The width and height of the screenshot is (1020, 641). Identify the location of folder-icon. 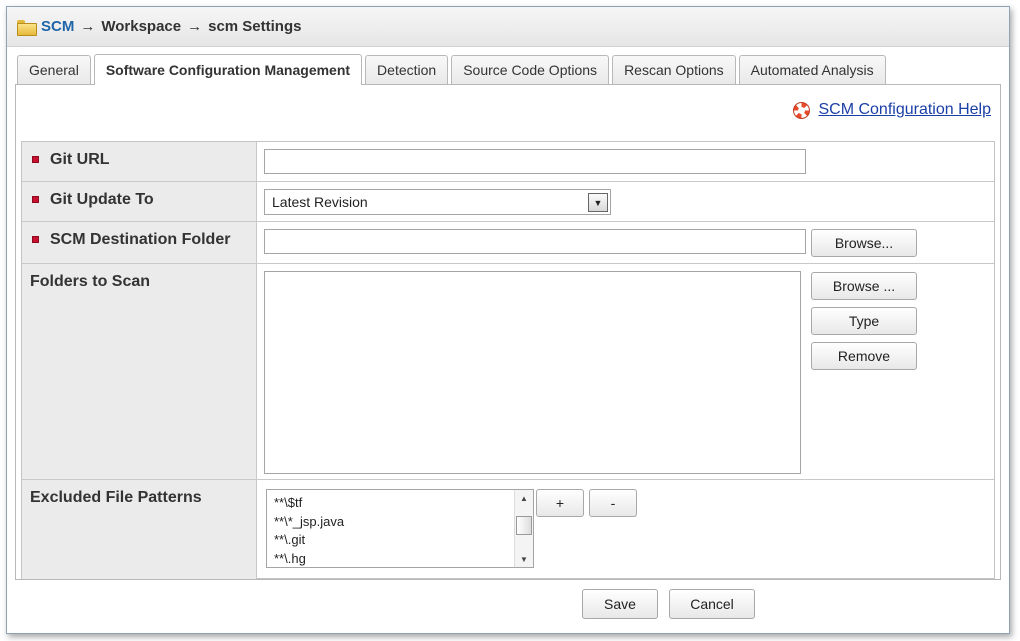
(27, 27).